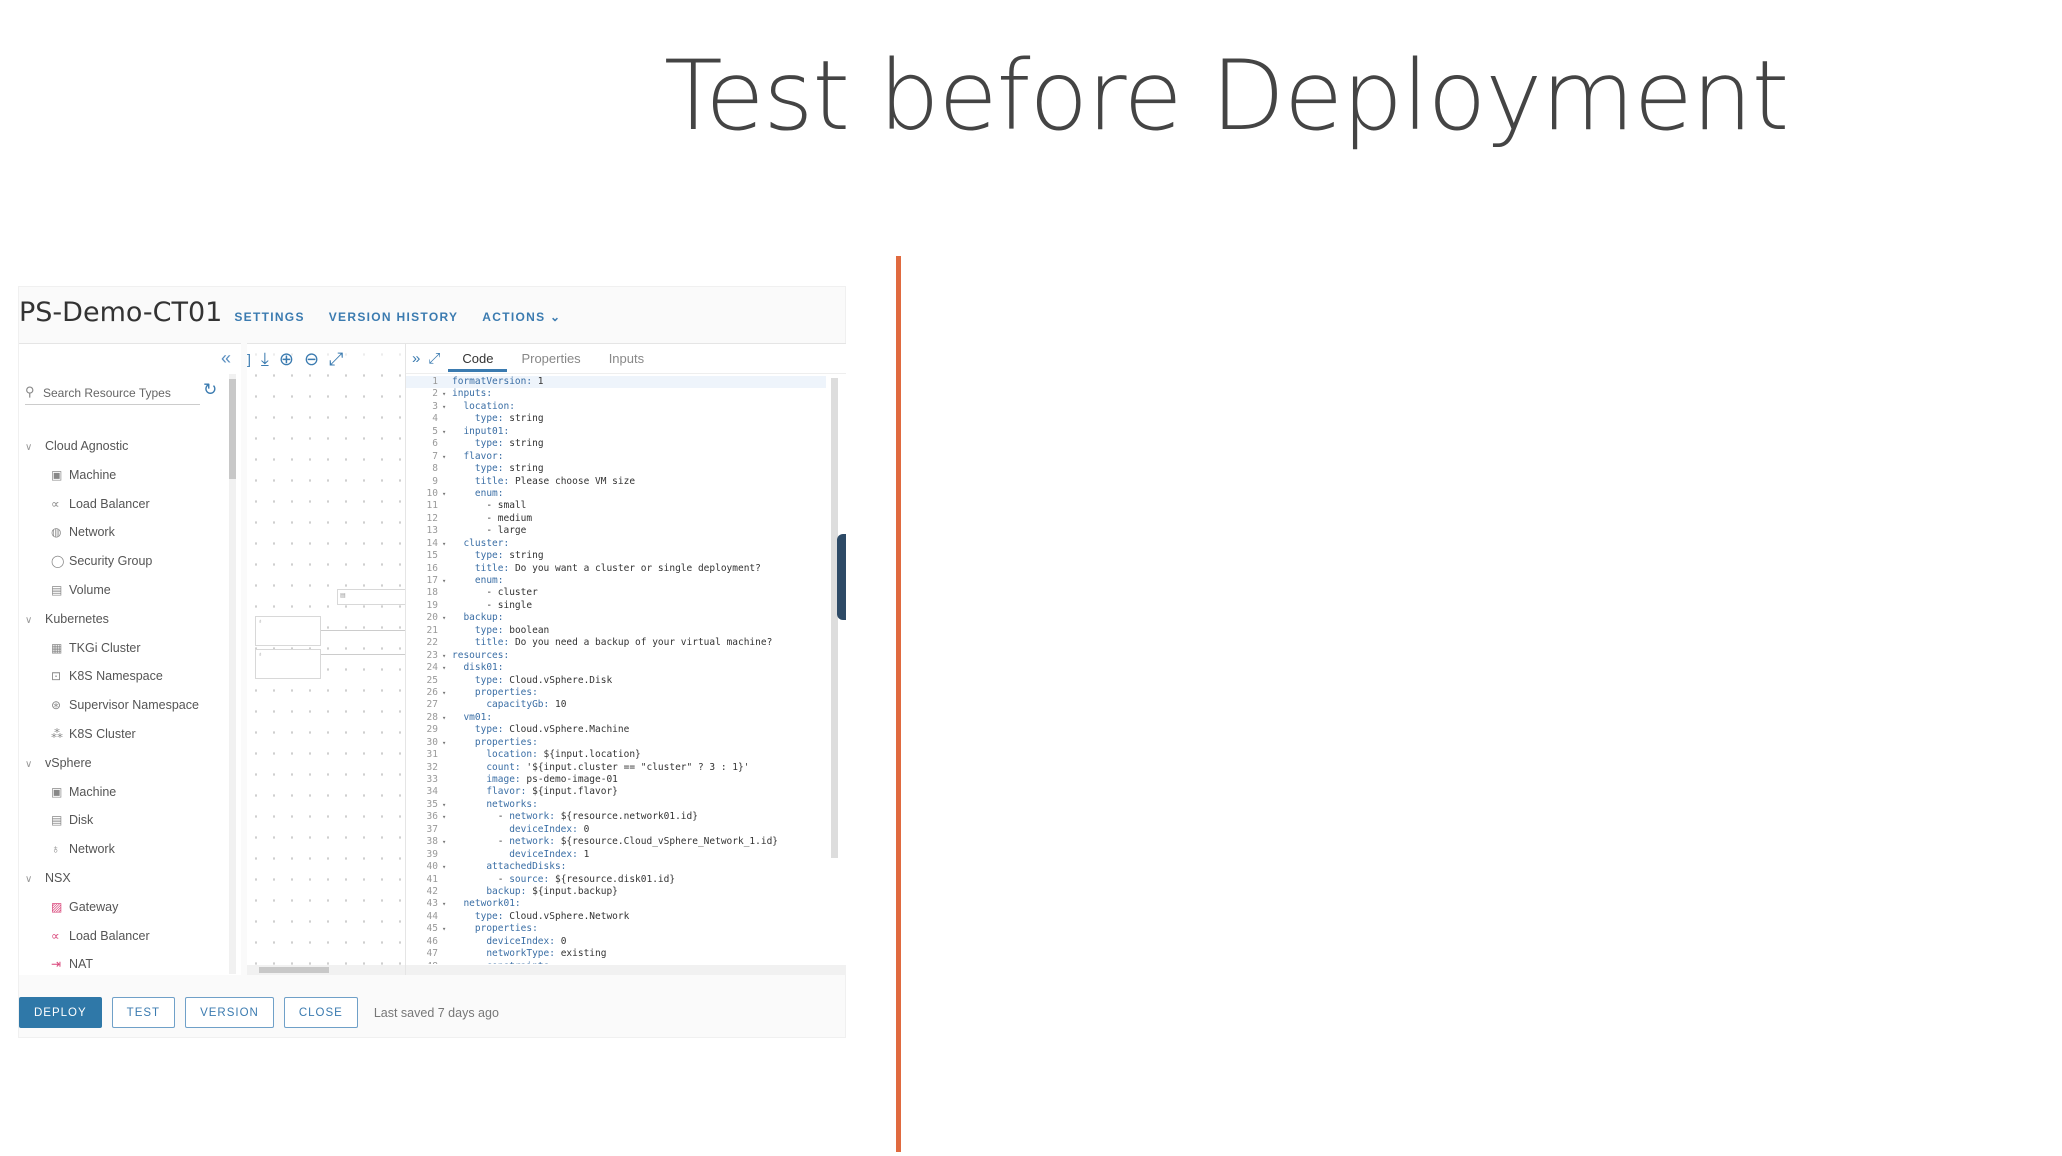 Image resolution: width=2062 pixels, height=1156 pixels. Describe the element at coordinates (336, 359) in the screenshot. I see `fit-to-screen-icon: ⤢` at that location.